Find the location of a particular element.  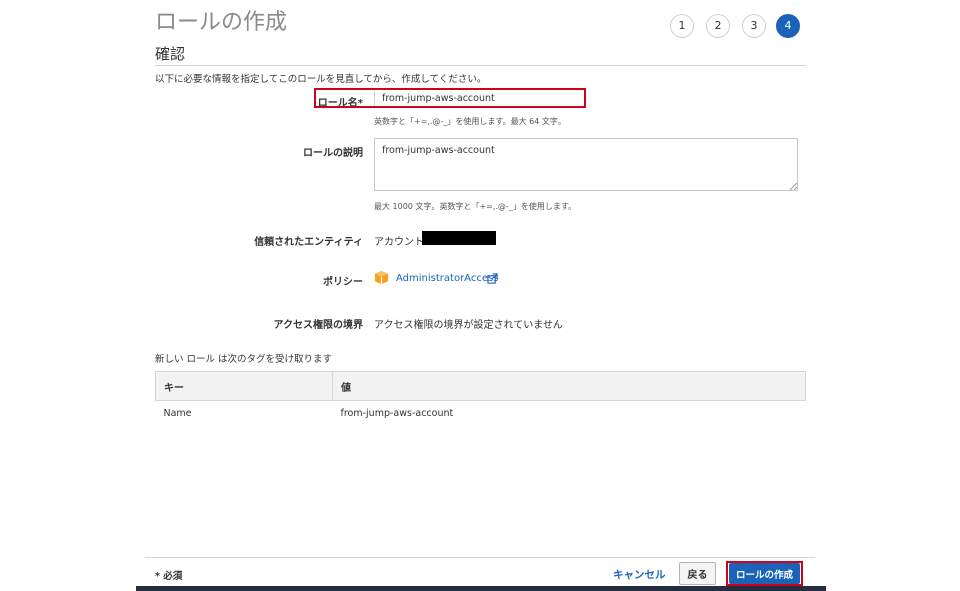

tag-key-cell: Name is located at coordinates (177, 413).